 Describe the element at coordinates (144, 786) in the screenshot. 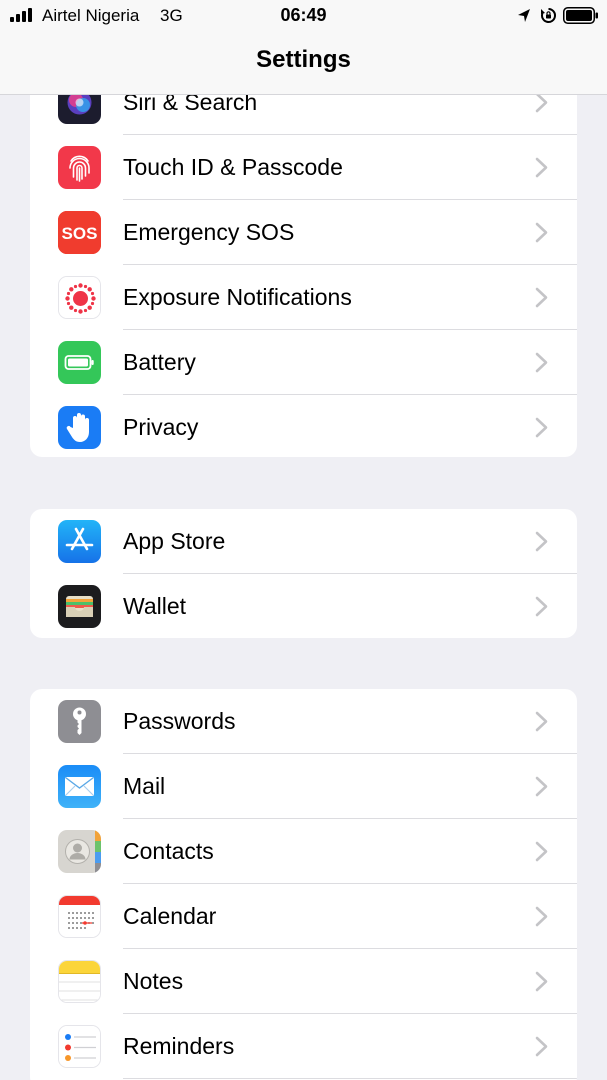

I see `settings-row-label: Mail` at that location.